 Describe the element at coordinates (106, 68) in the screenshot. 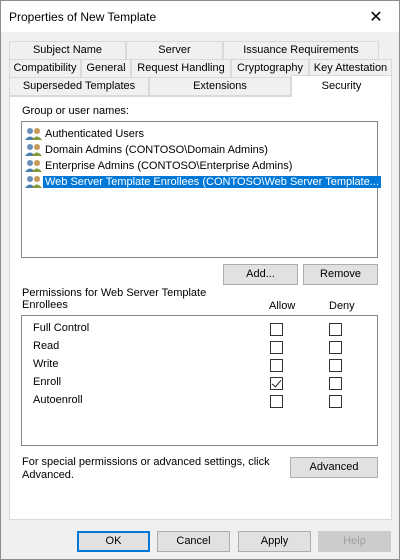

I see `tab-general: General` at that location.